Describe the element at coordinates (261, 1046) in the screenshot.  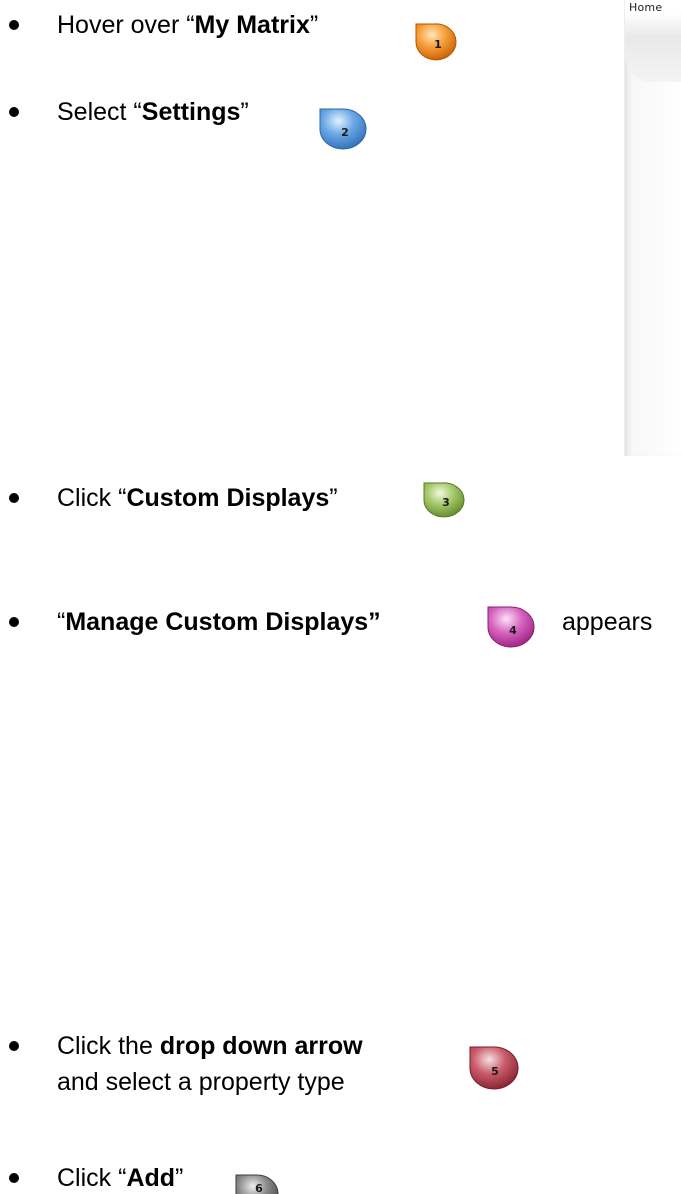
I see `step-5-bold: drop down arrow` at that location.